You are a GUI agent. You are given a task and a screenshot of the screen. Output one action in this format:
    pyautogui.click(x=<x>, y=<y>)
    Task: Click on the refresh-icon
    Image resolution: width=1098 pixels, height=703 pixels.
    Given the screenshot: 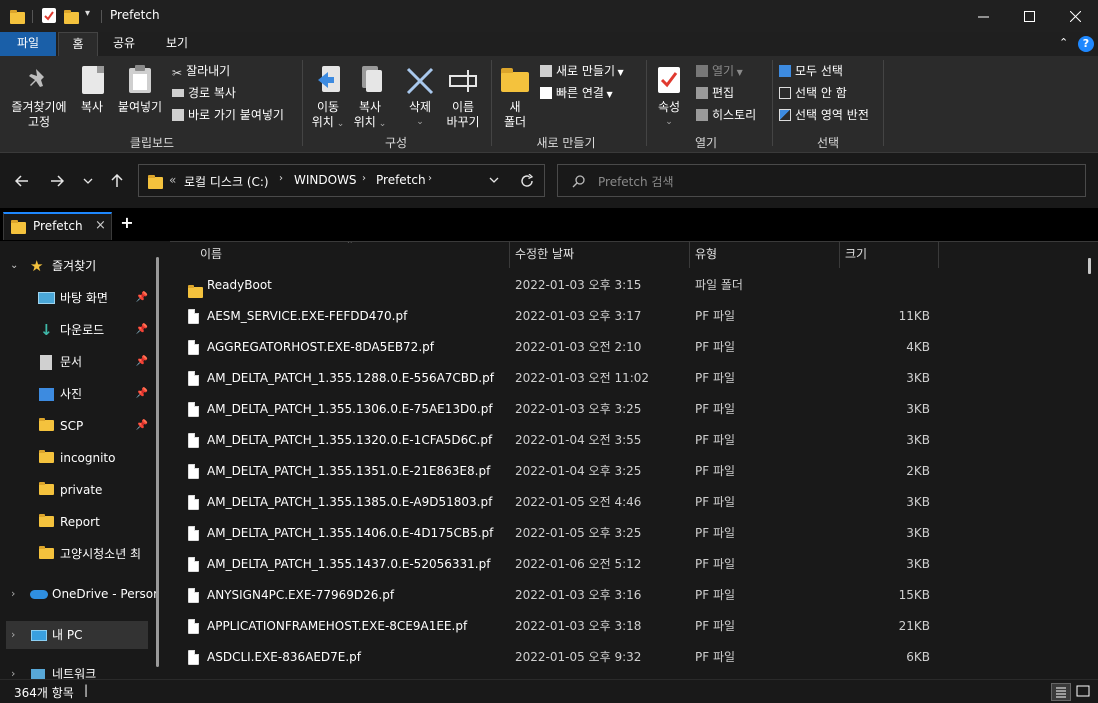 What is the action you would take?
    pyautogui.click(x=527, y=181)
    